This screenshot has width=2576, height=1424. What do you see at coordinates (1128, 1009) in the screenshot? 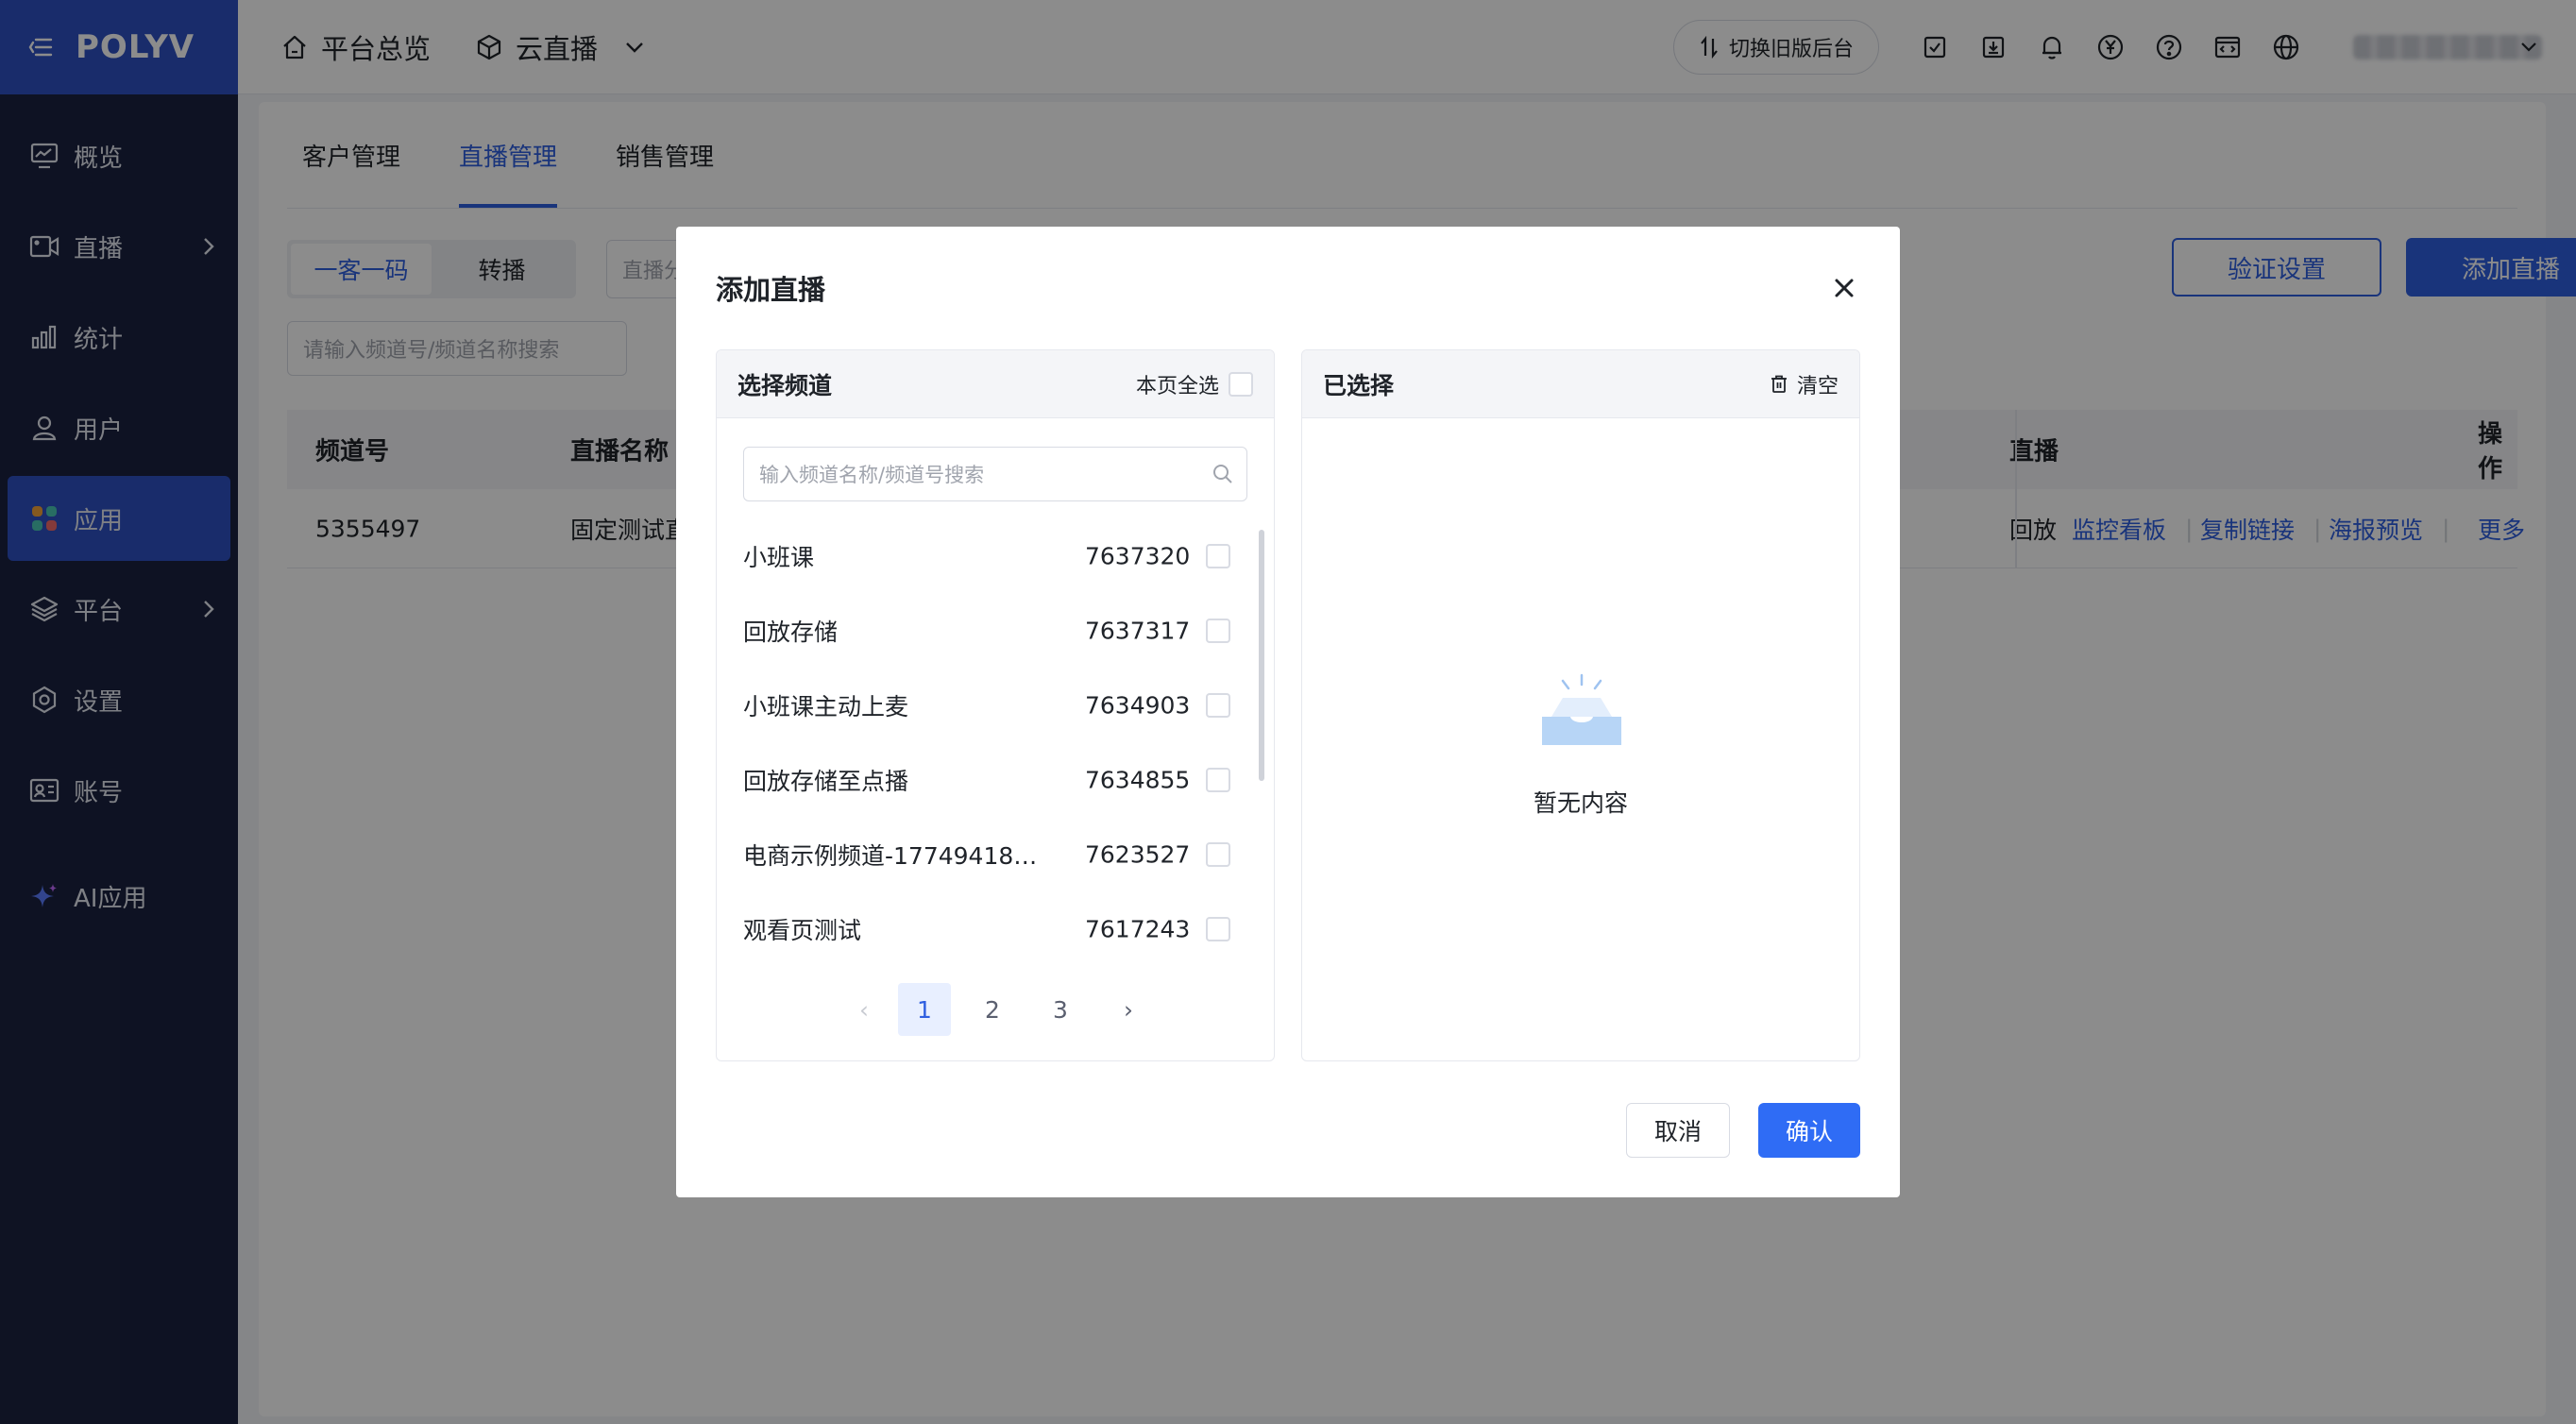
I see `pager-next: ›` at bounding box center [1128, 1009].